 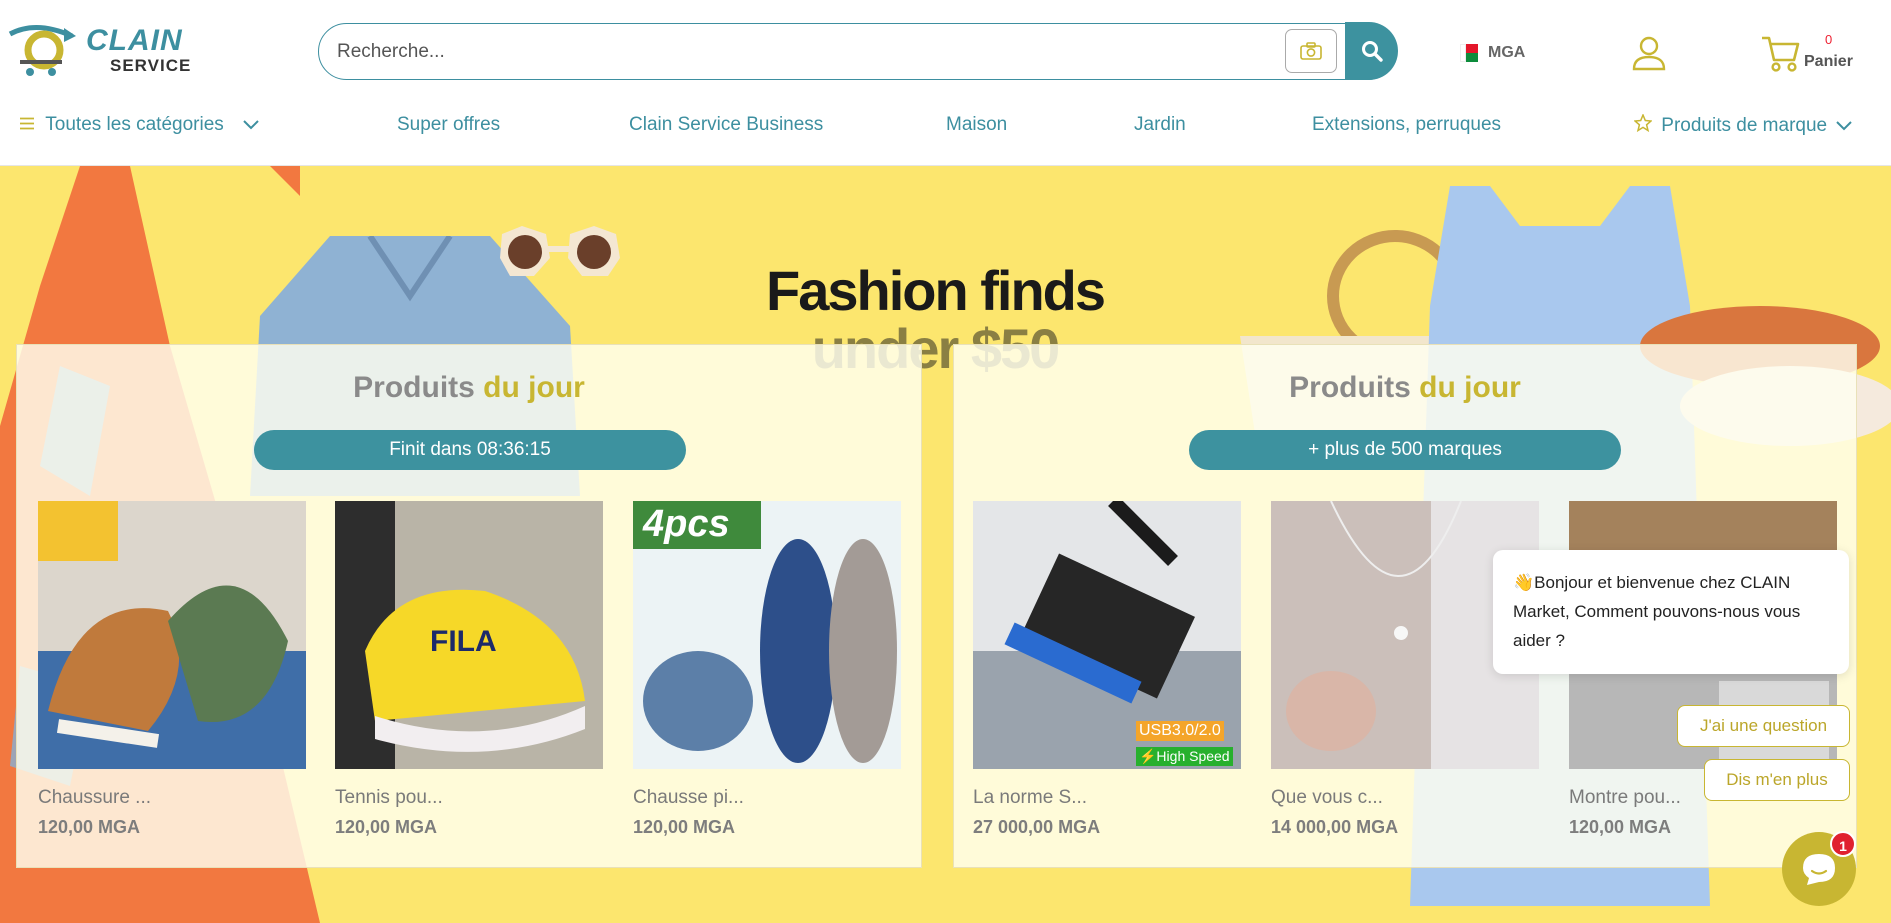 I want to click on product-image, so click(x=172, y=635).